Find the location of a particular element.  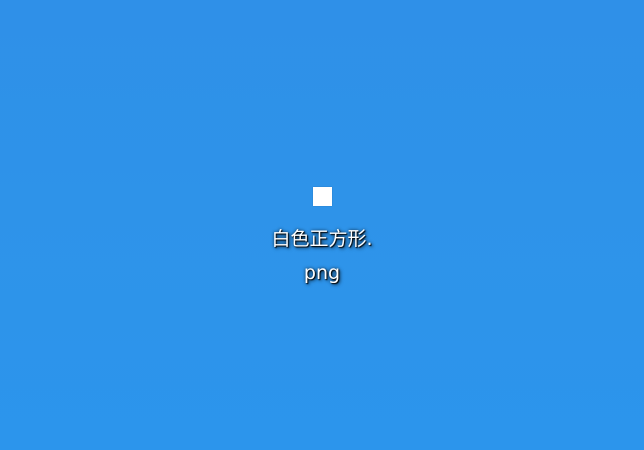

file-name-line-1: 白色正方形. is located at coordinates (322, 239).